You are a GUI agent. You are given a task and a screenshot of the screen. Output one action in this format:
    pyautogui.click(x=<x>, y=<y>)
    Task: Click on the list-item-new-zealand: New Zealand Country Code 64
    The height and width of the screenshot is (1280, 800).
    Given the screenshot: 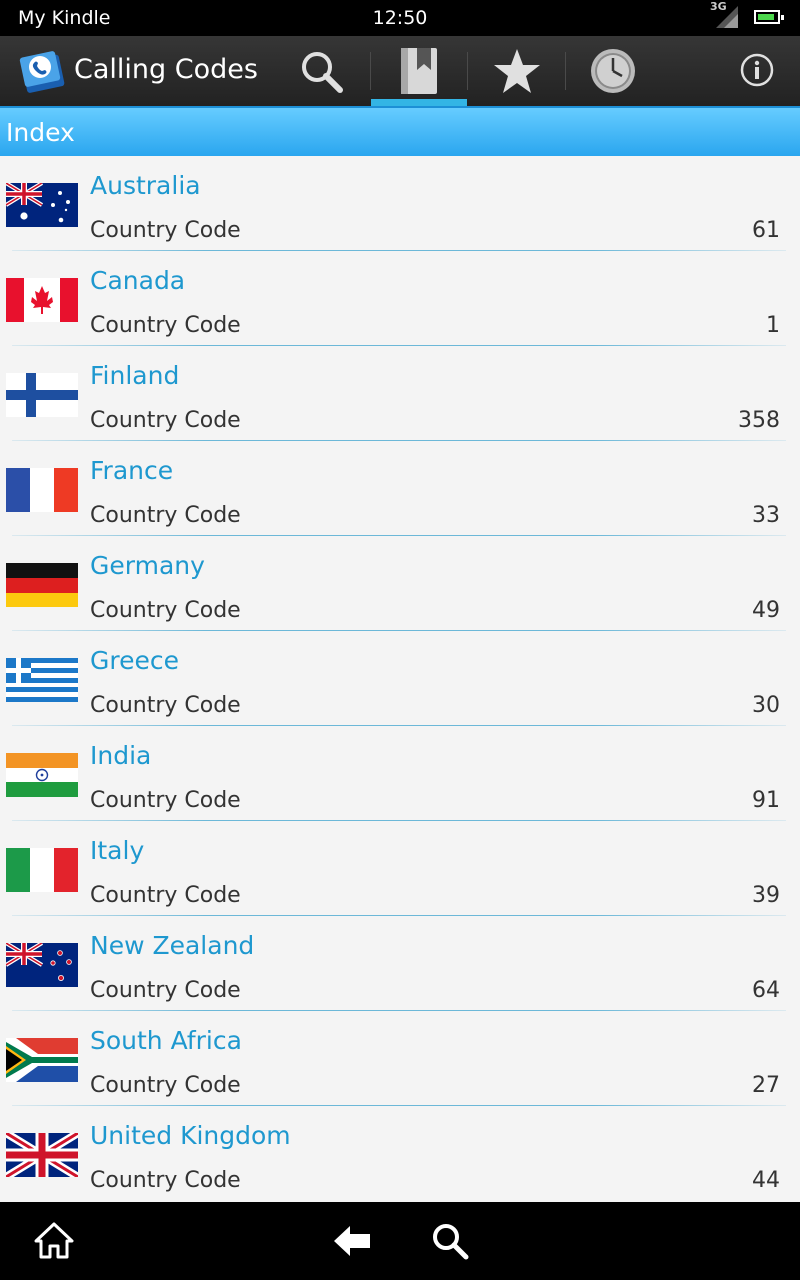 What is the action you would take?
    pyautogui.click(x=400, y=963)
    